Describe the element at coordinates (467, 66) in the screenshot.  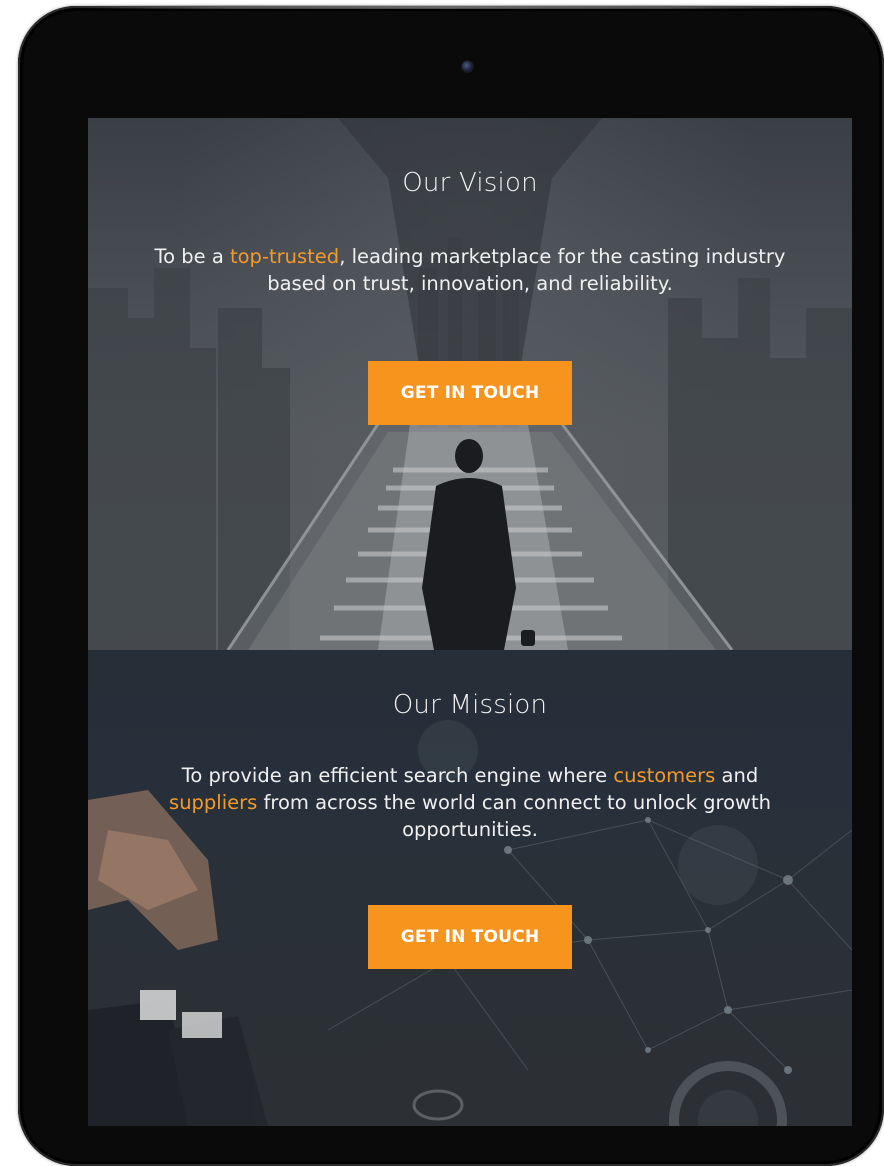
I see `front-camera-icon` at that location.